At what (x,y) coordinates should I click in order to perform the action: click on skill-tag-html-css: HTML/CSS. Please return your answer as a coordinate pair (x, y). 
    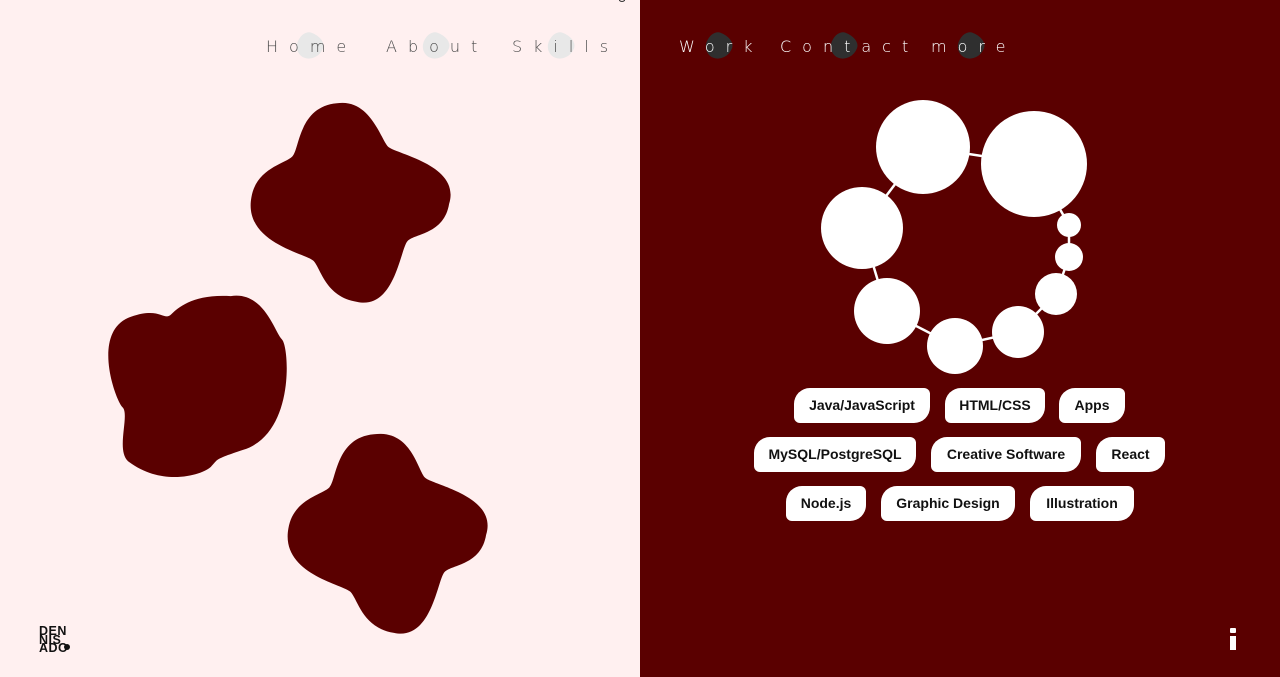
    Looking at the image, I should click on (995, 405).